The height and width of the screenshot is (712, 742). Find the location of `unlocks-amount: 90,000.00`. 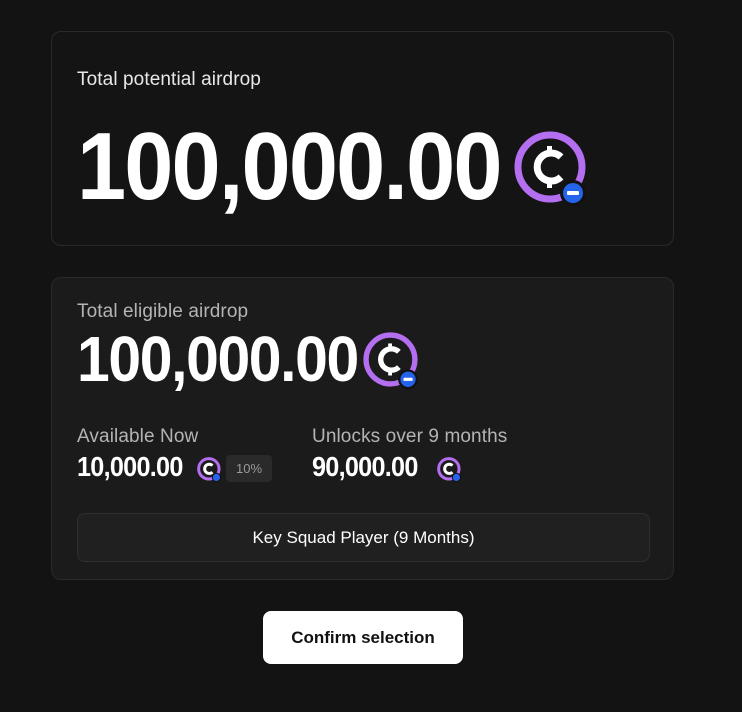

unlocks-amount: 90,000.00 is located at coordinates (365, 466).